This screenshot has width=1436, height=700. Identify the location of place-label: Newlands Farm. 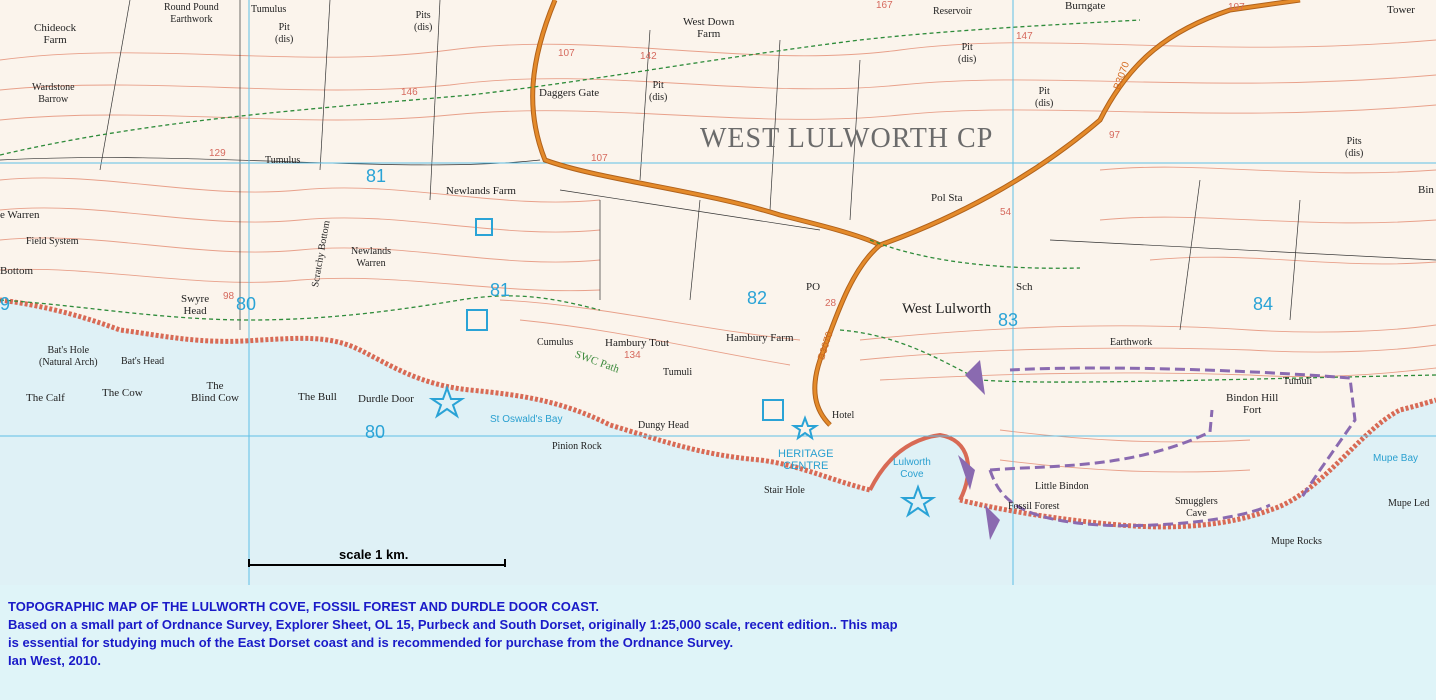
(481, 191).